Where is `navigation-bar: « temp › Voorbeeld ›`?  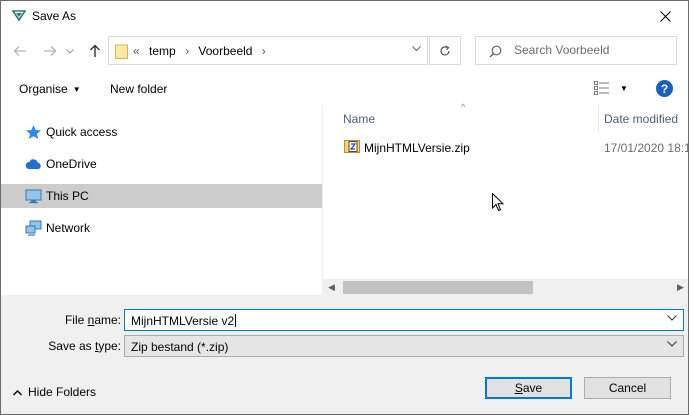
navigation-bar: « temp › Voorbeeld › is located at coordinates (344, 51).